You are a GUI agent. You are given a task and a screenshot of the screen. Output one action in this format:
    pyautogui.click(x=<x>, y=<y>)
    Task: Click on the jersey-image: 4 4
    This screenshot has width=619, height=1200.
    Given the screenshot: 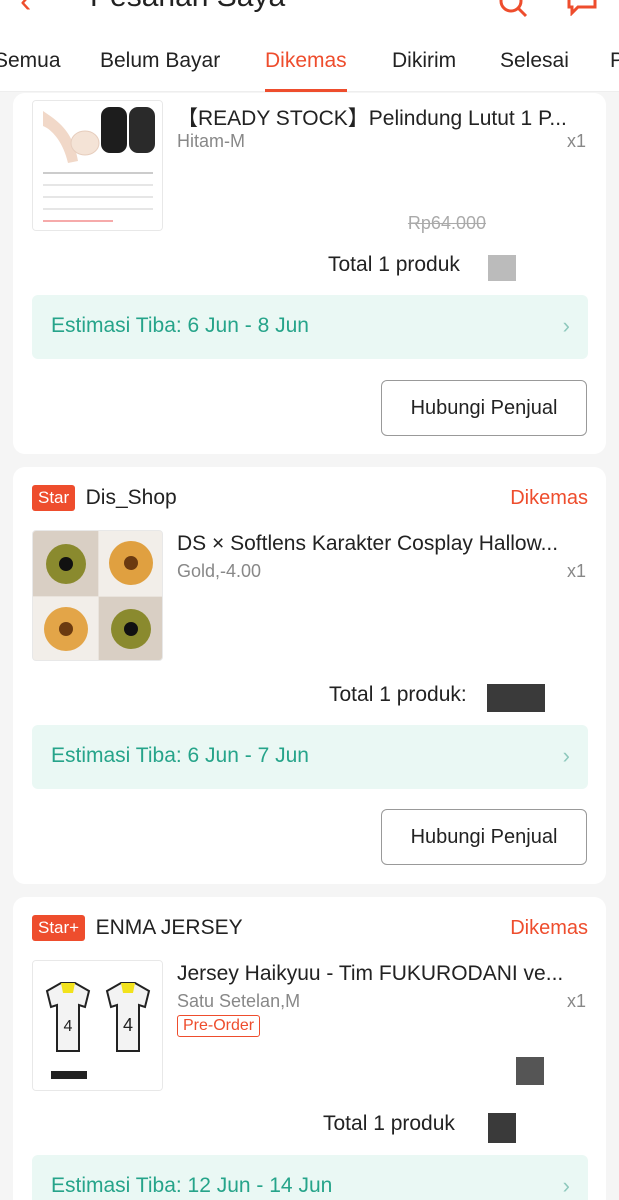 What is the action you would take?
    pyautogui.click(x=97, y=1025)
    